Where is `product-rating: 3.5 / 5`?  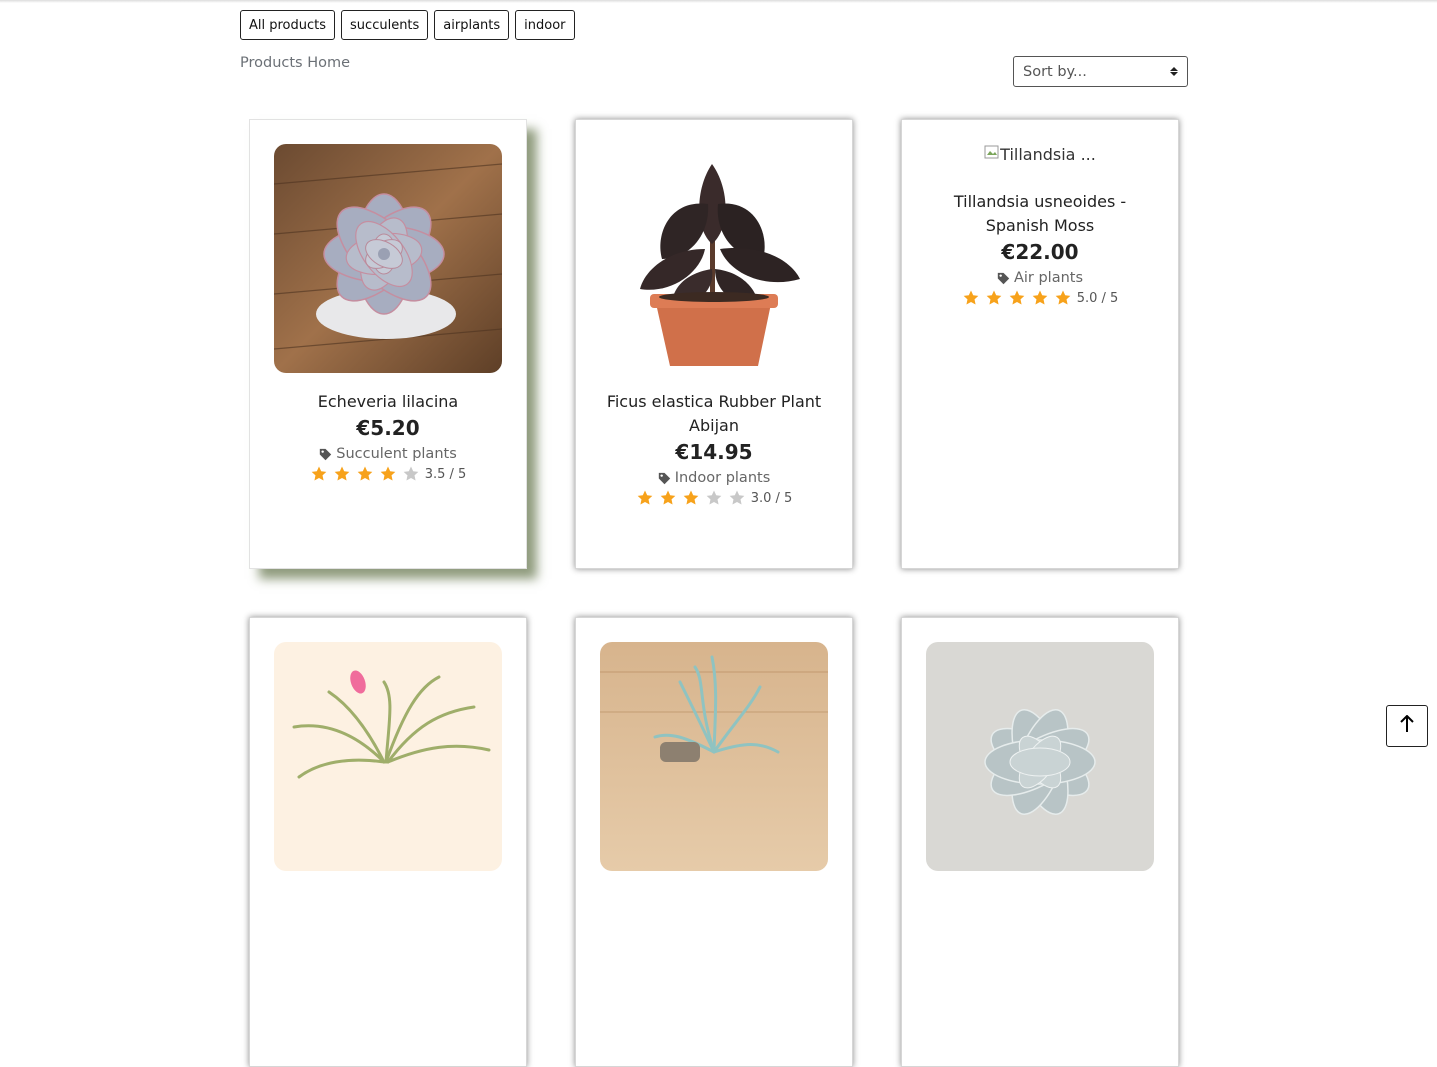
product-rating: 3.5 / 5 is located at coordinates (388, 474).